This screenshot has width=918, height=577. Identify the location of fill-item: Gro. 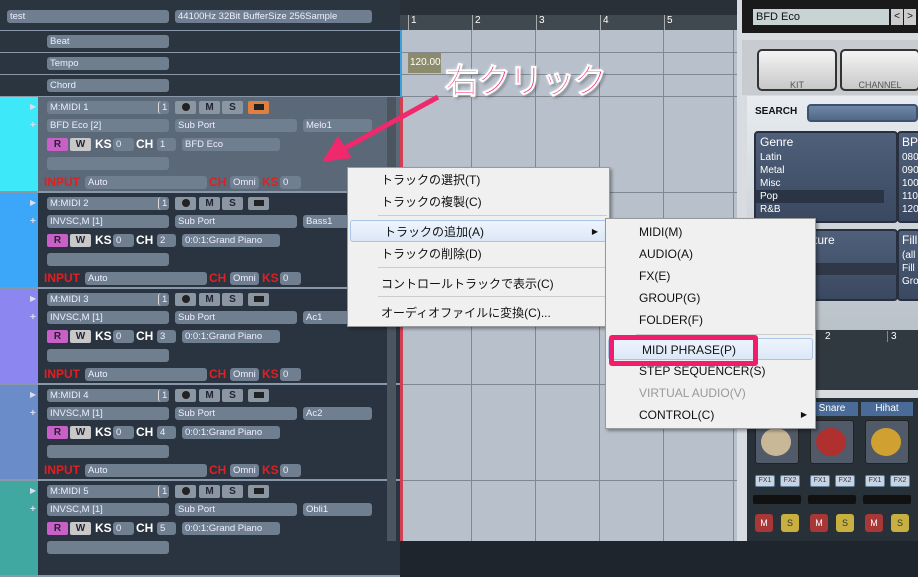
(908, 281).